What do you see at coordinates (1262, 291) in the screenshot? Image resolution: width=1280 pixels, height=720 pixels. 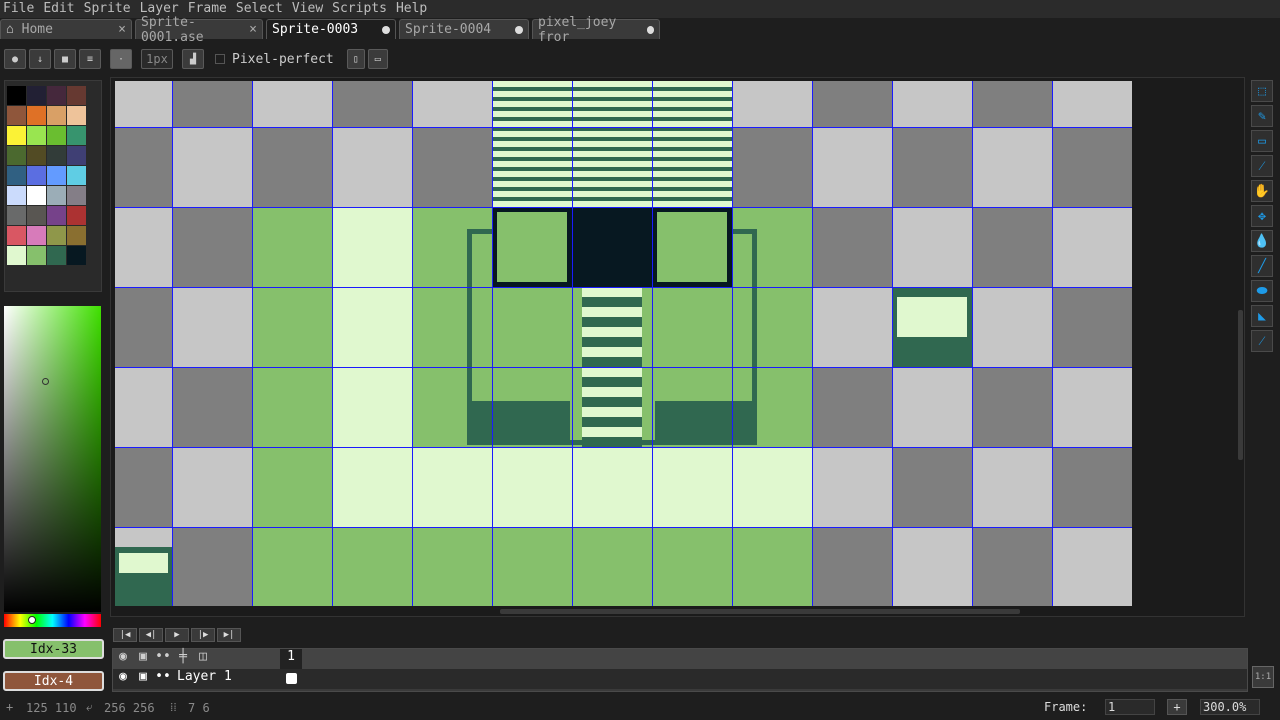 I see `ellipse-tool-button: ⬬` at bounding box center [1262, 291].